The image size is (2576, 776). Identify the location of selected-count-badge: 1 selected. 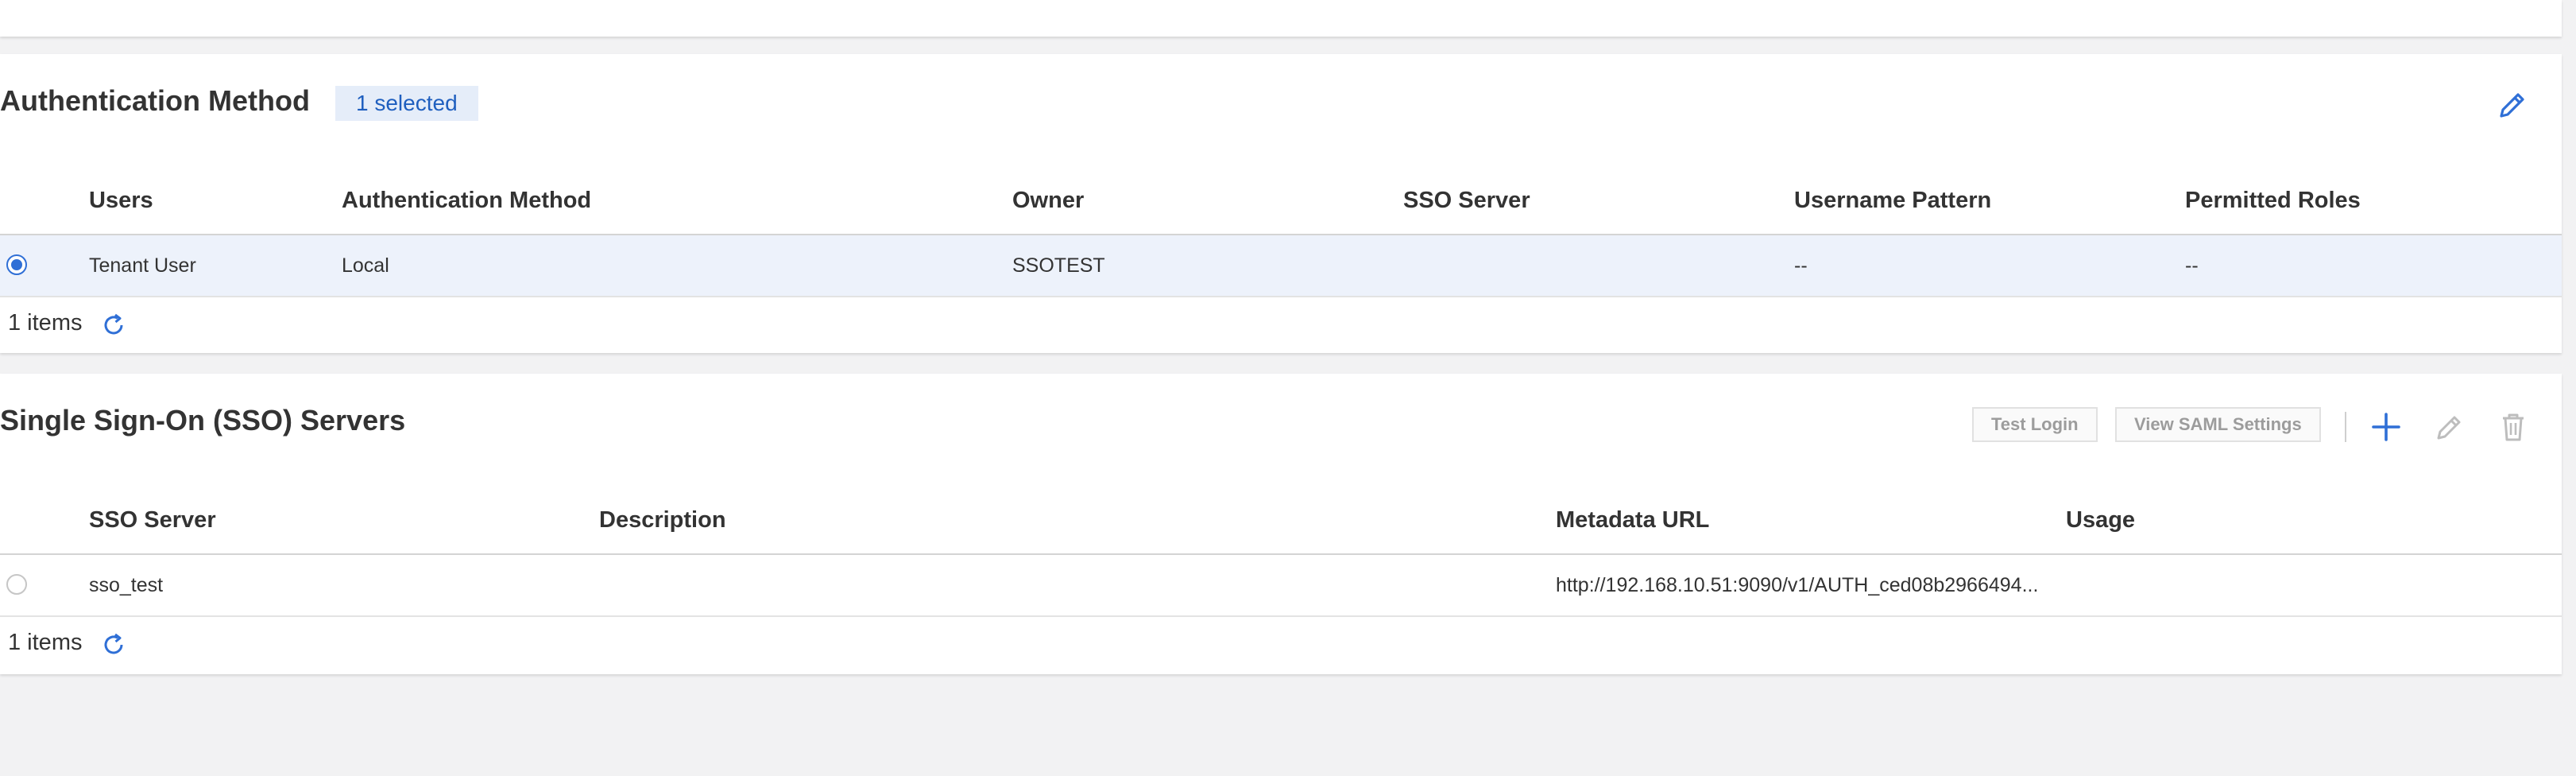
(407, 103).